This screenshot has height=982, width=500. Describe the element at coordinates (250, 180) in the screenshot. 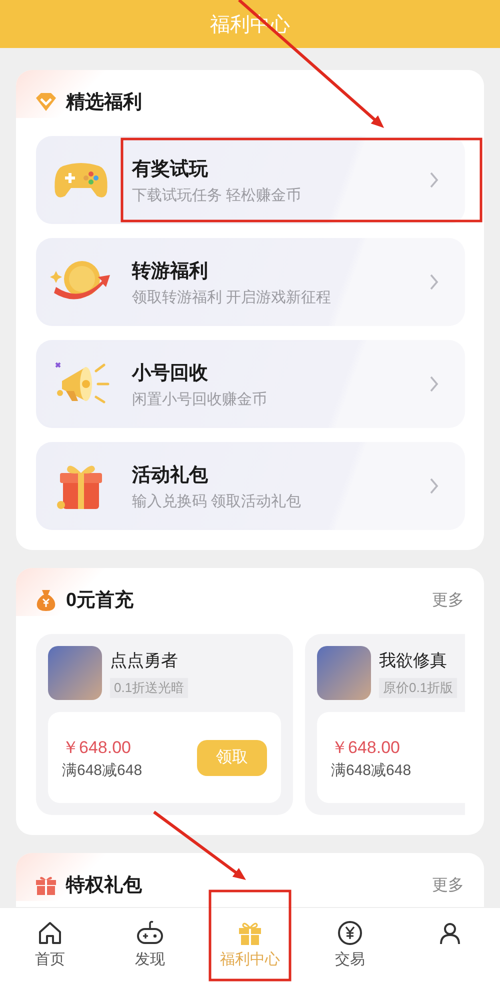

I see `benefit-item: 有奖试玩 下载试玩任务 轻松赚金币` at that location.